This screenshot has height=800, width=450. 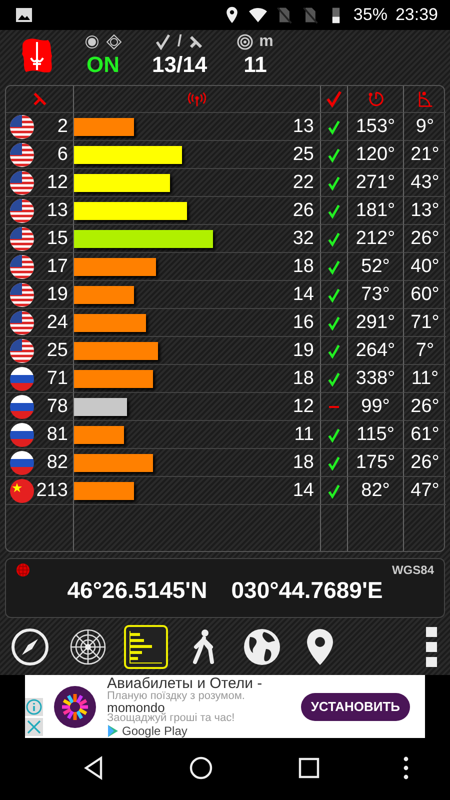 What do you see at coordinates (375, 435) in the screenshot?
I see `azimuth-value: 115°` at bounding box center [375, 435].